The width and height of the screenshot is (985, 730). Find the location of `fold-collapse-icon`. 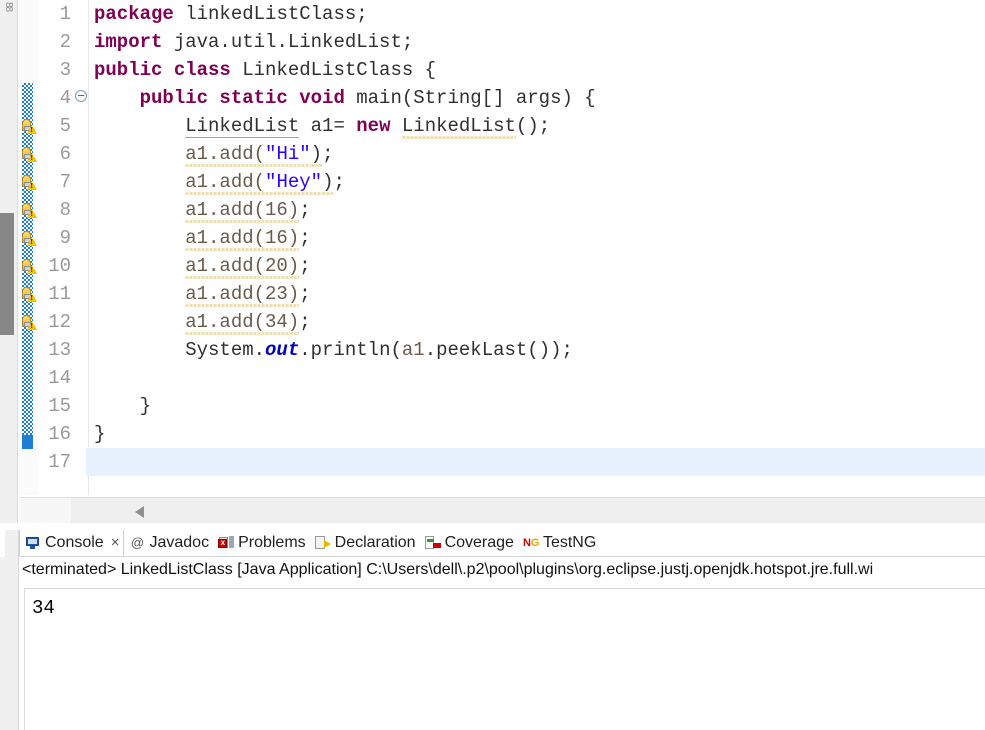

fold-collapse-icon is located at coordinates (81, 96).